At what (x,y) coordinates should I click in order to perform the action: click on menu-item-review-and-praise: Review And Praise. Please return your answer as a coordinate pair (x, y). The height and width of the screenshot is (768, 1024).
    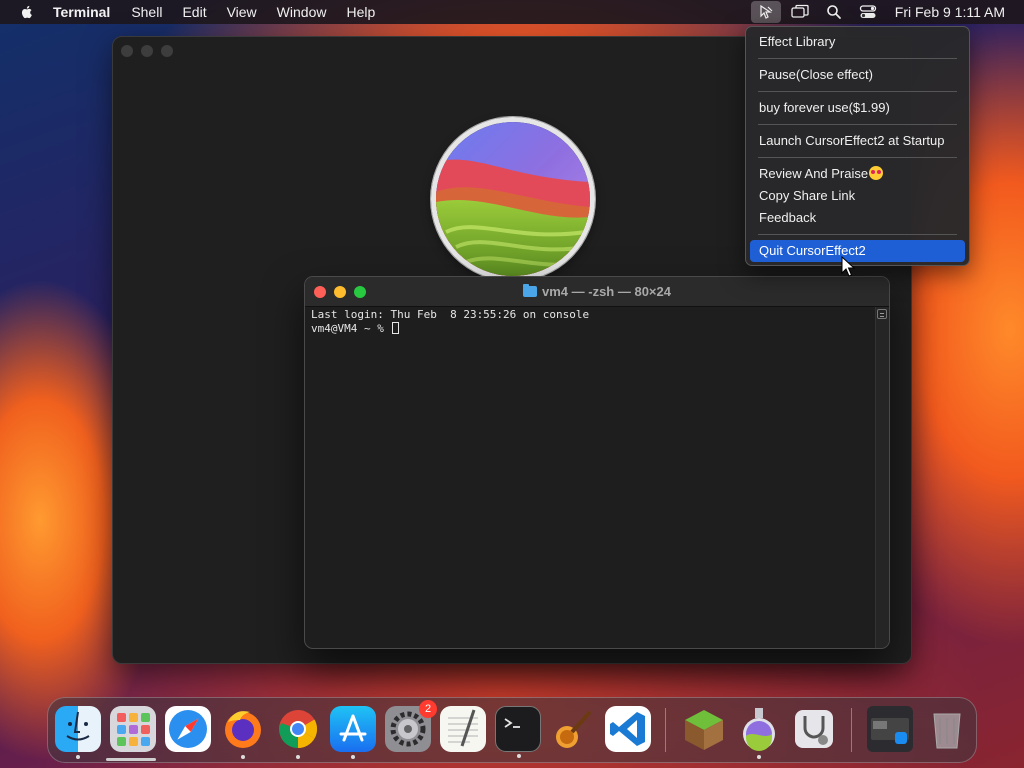
    Looking at the image, I should click on (857, 174).